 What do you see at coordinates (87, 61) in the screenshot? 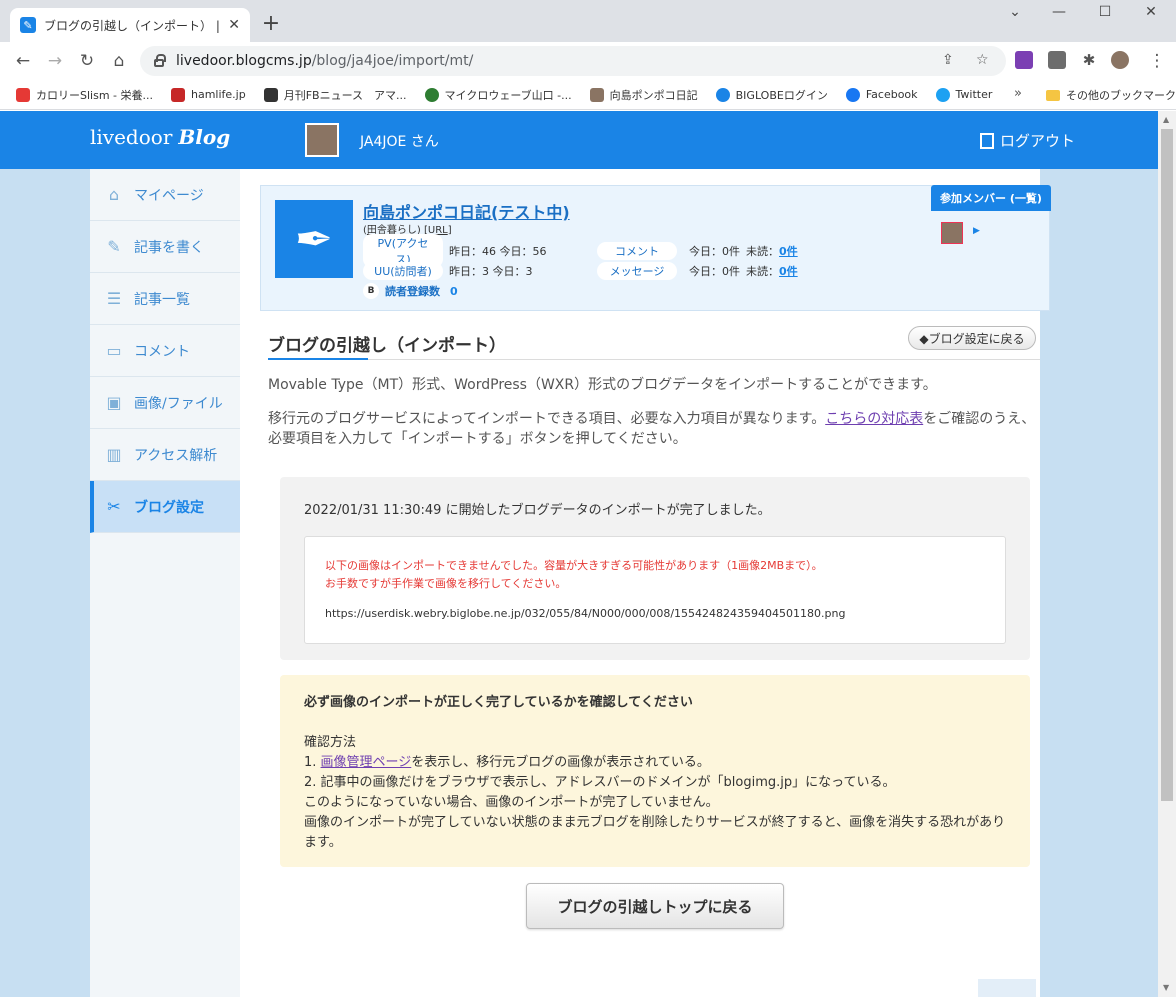
I see `reload-icon: ↻` at bounding box center [87, 61].